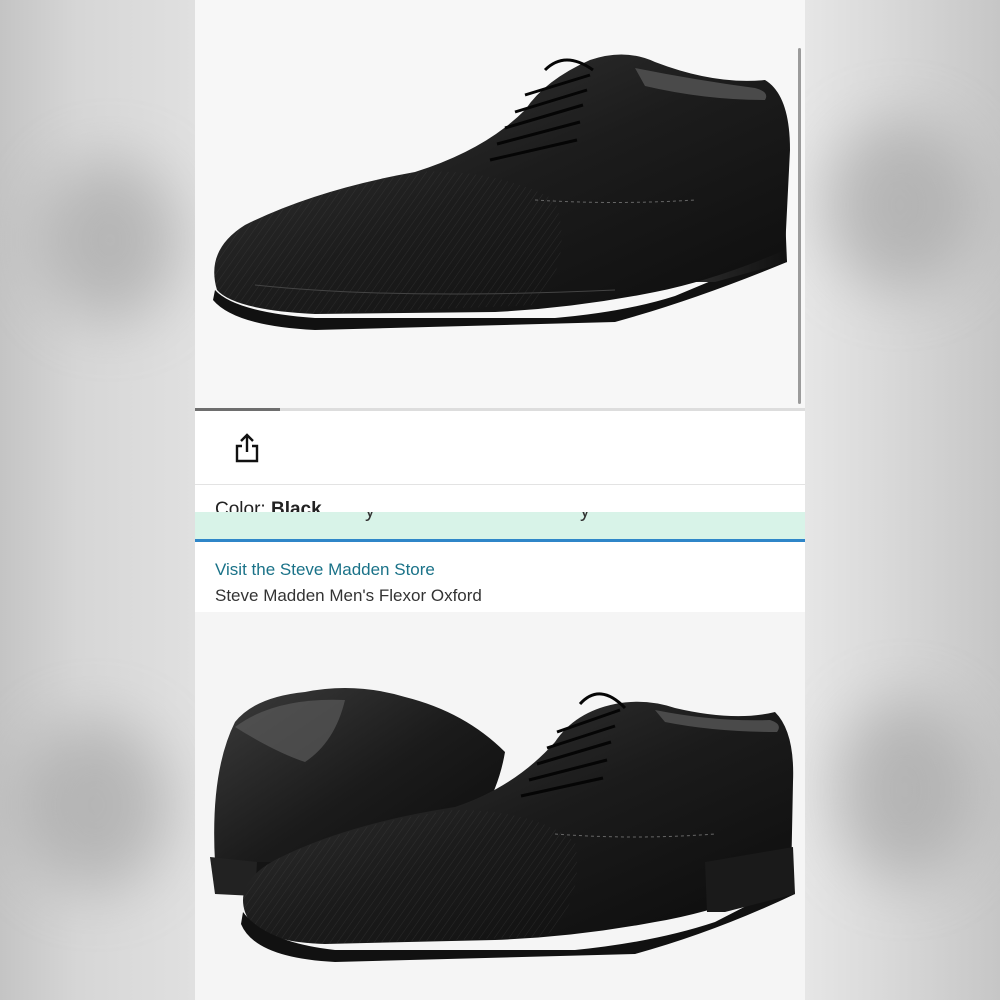 The width and height of the screenshot is (1000, 1000). I want to click on color-label: Color: Black, so click(268, 506).